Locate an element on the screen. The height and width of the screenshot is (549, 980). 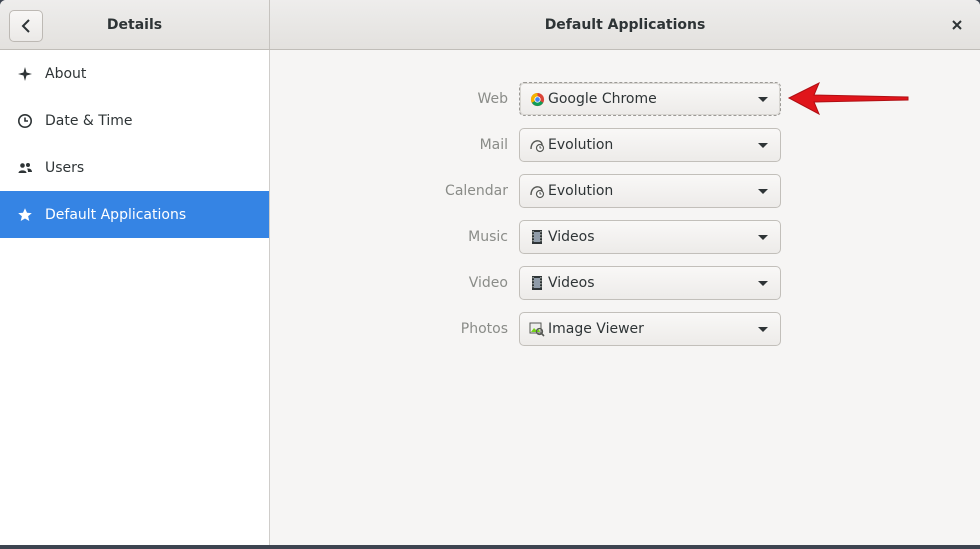
sidebar-item-label: Users is located at coordinates (65, 167).